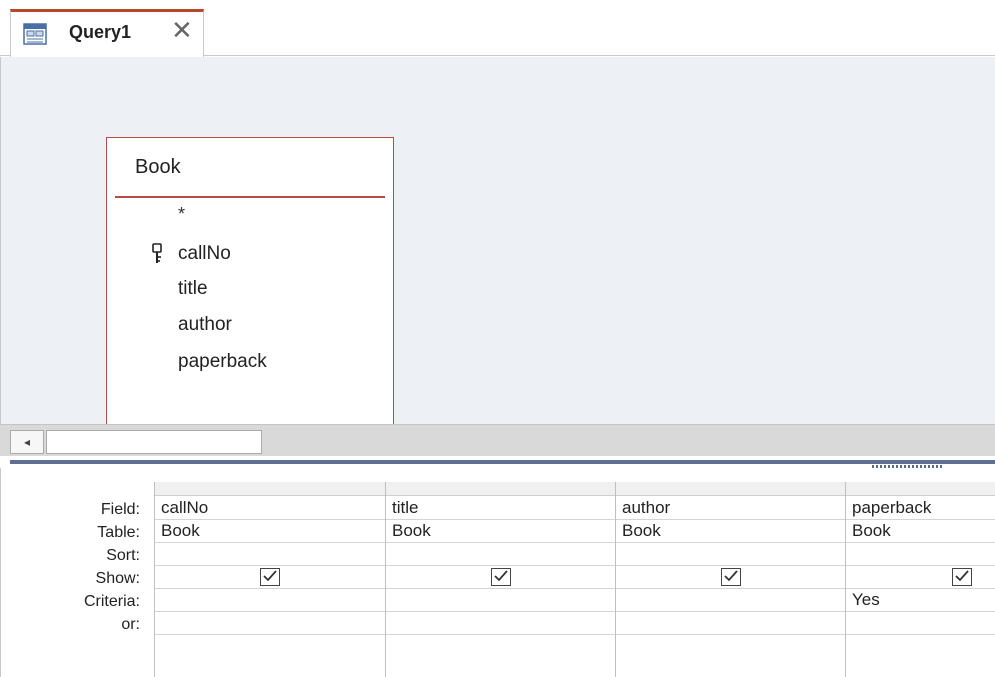 The image size is (995, 677). Describe the element at coordinates (222, 362) in the screenshot. I see `field-item-paperback: paperback` at that location.